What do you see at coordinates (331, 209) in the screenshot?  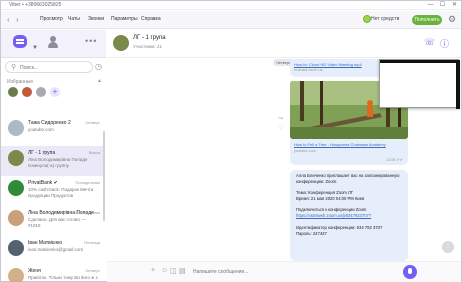 I see `message-text-line: Подключиться к конференции Zoom` at bounding box center [331, 209].